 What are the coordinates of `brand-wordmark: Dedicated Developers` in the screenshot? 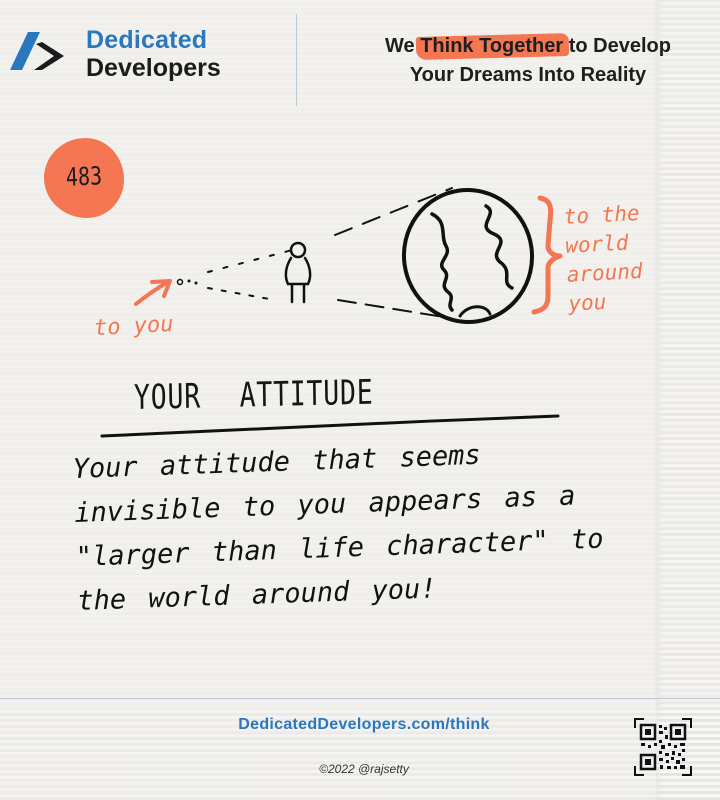 It's located at (153, 54).